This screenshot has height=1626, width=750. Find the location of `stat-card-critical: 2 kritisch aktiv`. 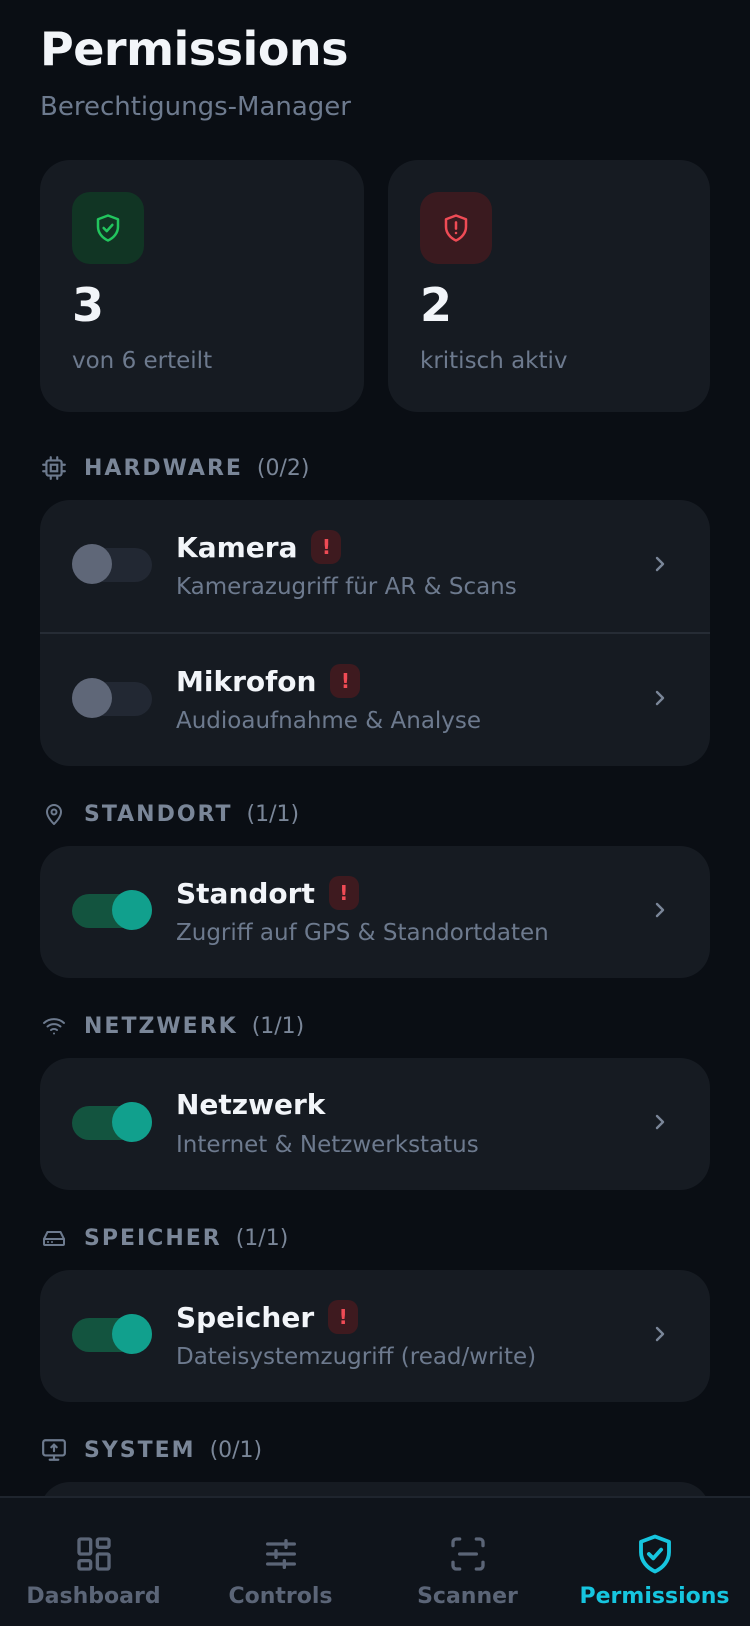

stat-card-critical: 2 kritisch aktiv is located at coordinates (549, 286).